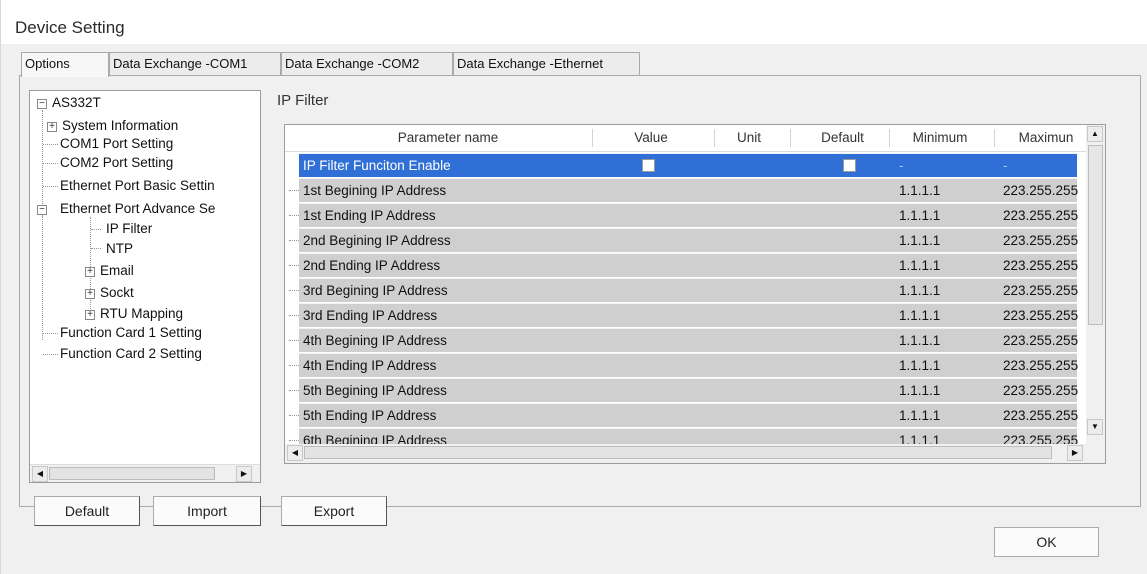 Image resolution: width=1147 pixels, height=574 pixels. What do you see at coordinates (87, 511) in the screenshot?
I see `default-button: Default` at bounding box center [87, 511].